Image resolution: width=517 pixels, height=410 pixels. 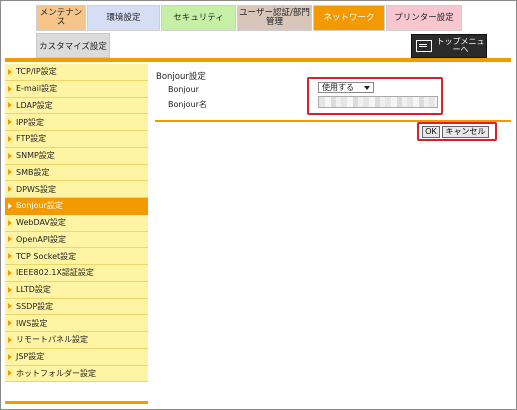 I want to click on highlight-box-settings, so click(x=375, y=96).